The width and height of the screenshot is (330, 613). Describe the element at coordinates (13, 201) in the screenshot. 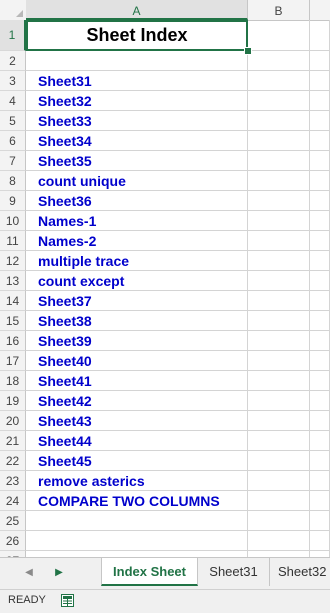

I see `row-header: 9` at that location.